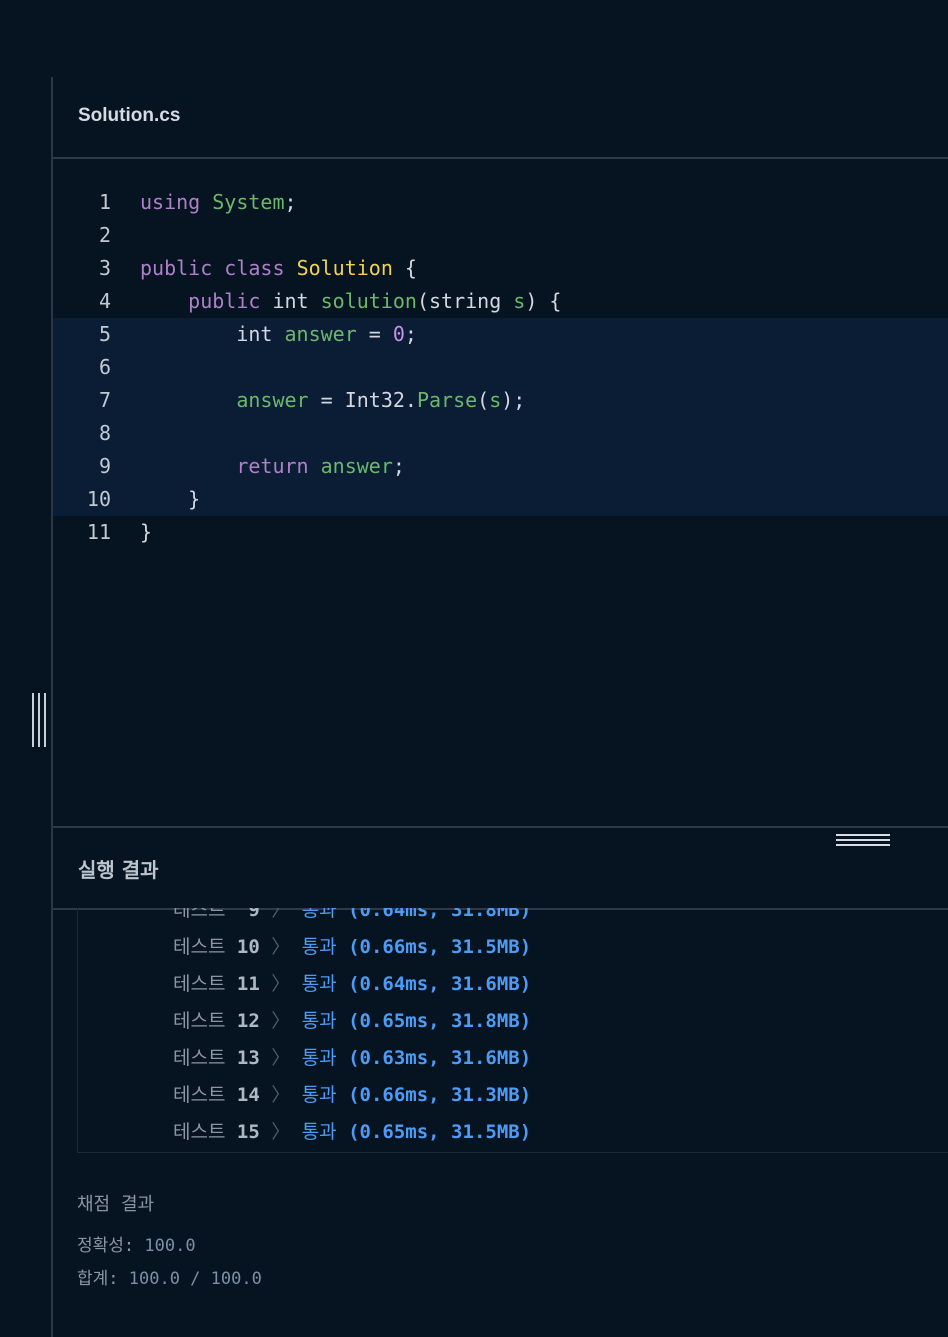  What do you see at coordinates (500, 367) in the screenshot?
I see `code-line: 6` at bounding box center [500, 367].